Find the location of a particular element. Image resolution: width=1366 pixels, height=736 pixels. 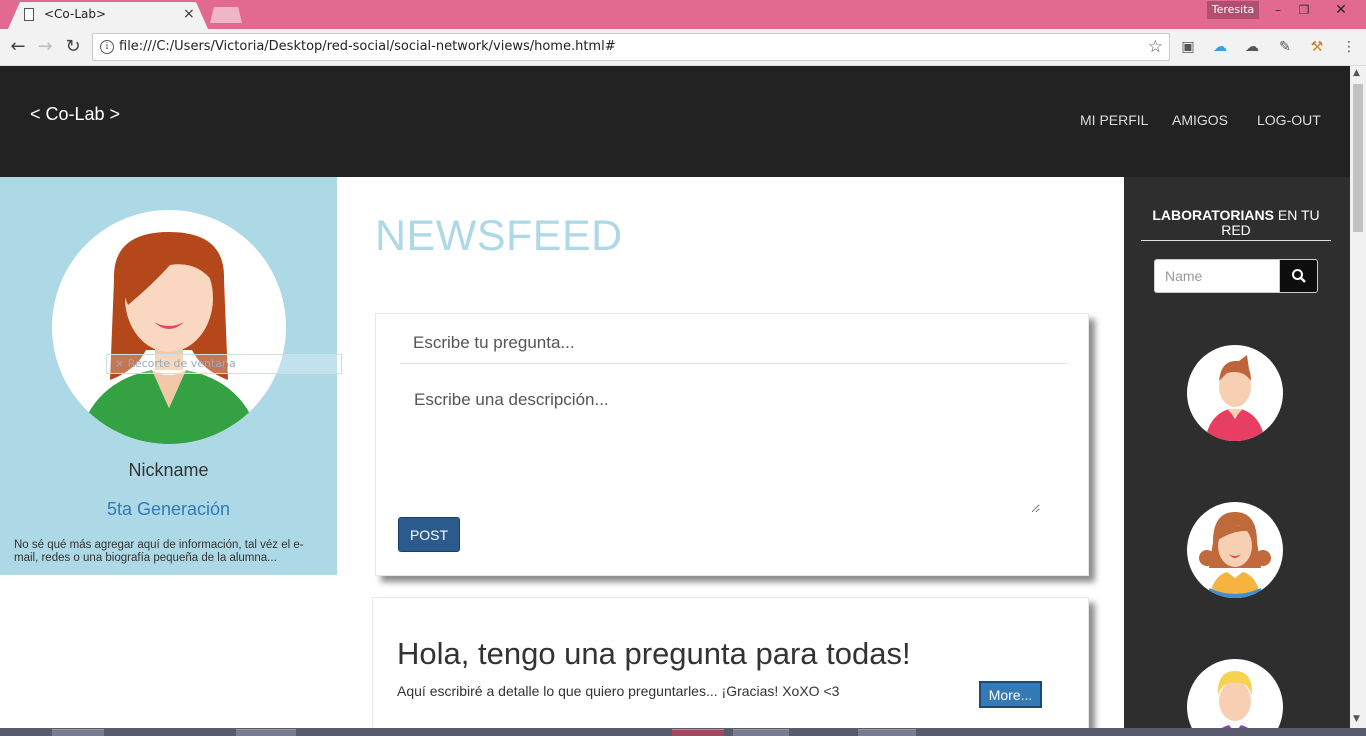

nav-log-out: LOG-OUT is located at coordinates (1289, 120).